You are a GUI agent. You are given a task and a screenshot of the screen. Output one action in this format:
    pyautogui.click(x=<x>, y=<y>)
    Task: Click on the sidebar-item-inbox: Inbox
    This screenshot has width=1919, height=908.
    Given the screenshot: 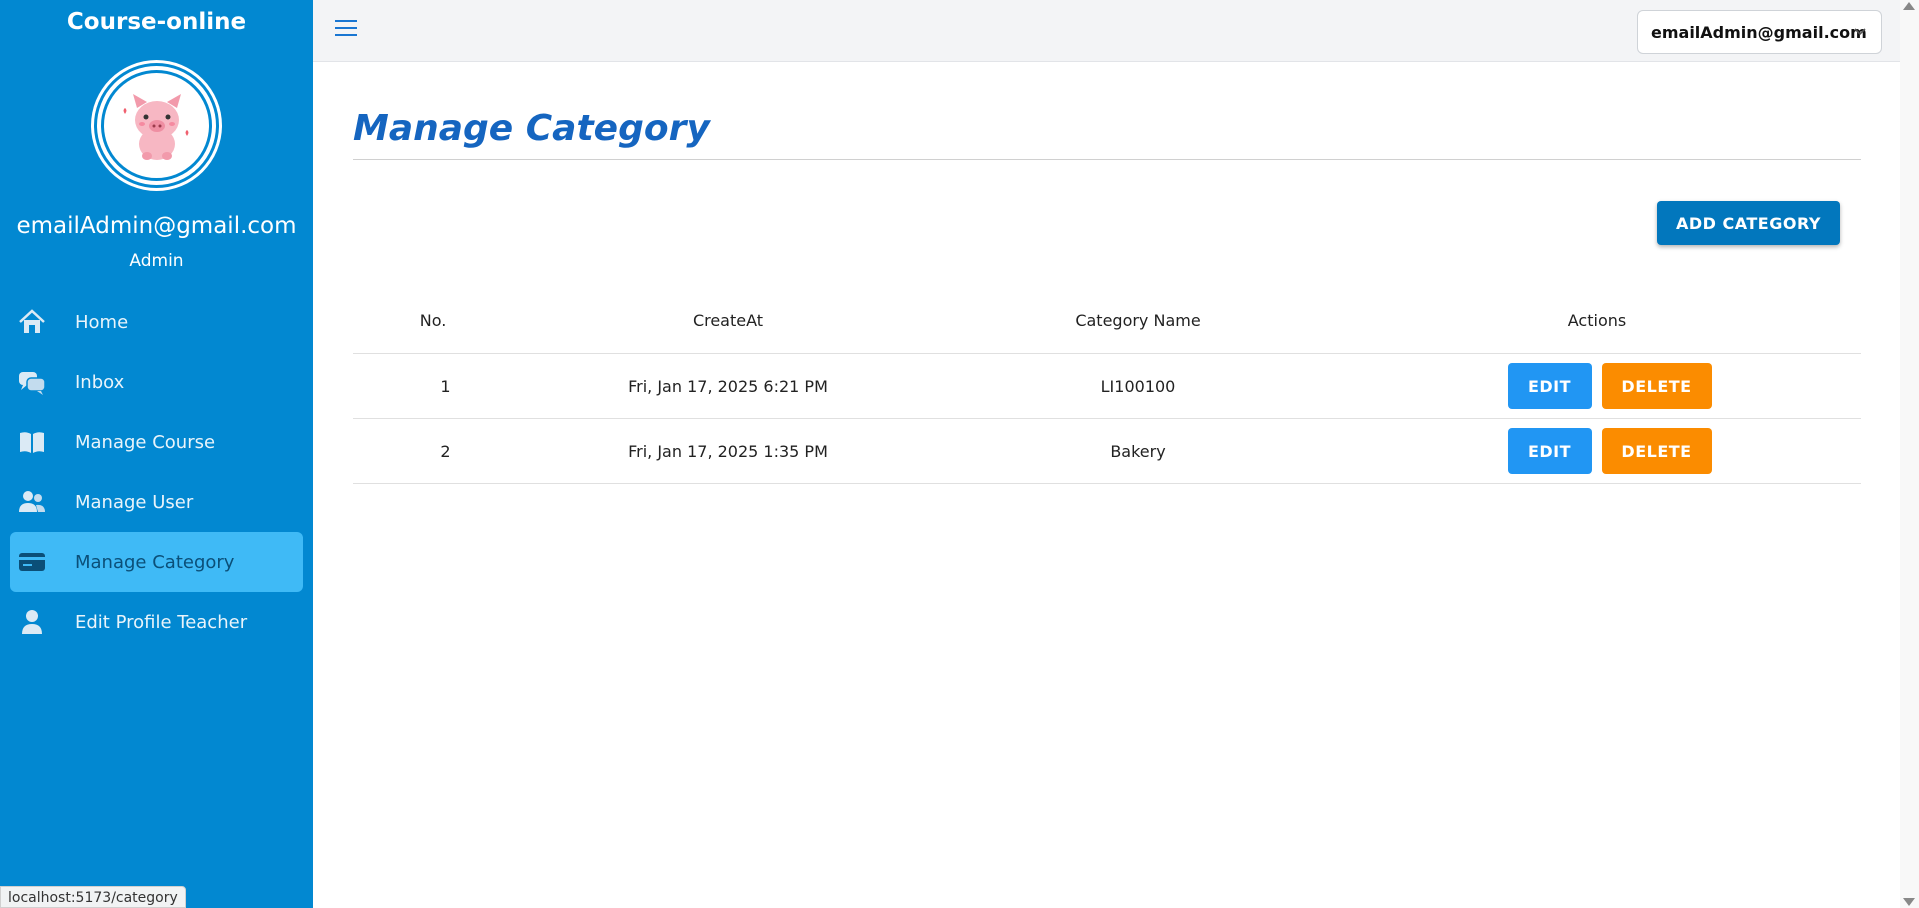 What is the action you would take?
    pyautogui.click(x=151, y=382)
    